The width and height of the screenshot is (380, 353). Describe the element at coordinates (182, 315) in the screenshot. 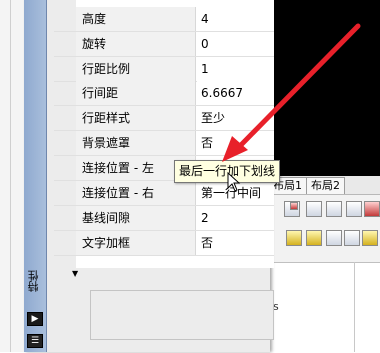

I see `description-panel` at that location.